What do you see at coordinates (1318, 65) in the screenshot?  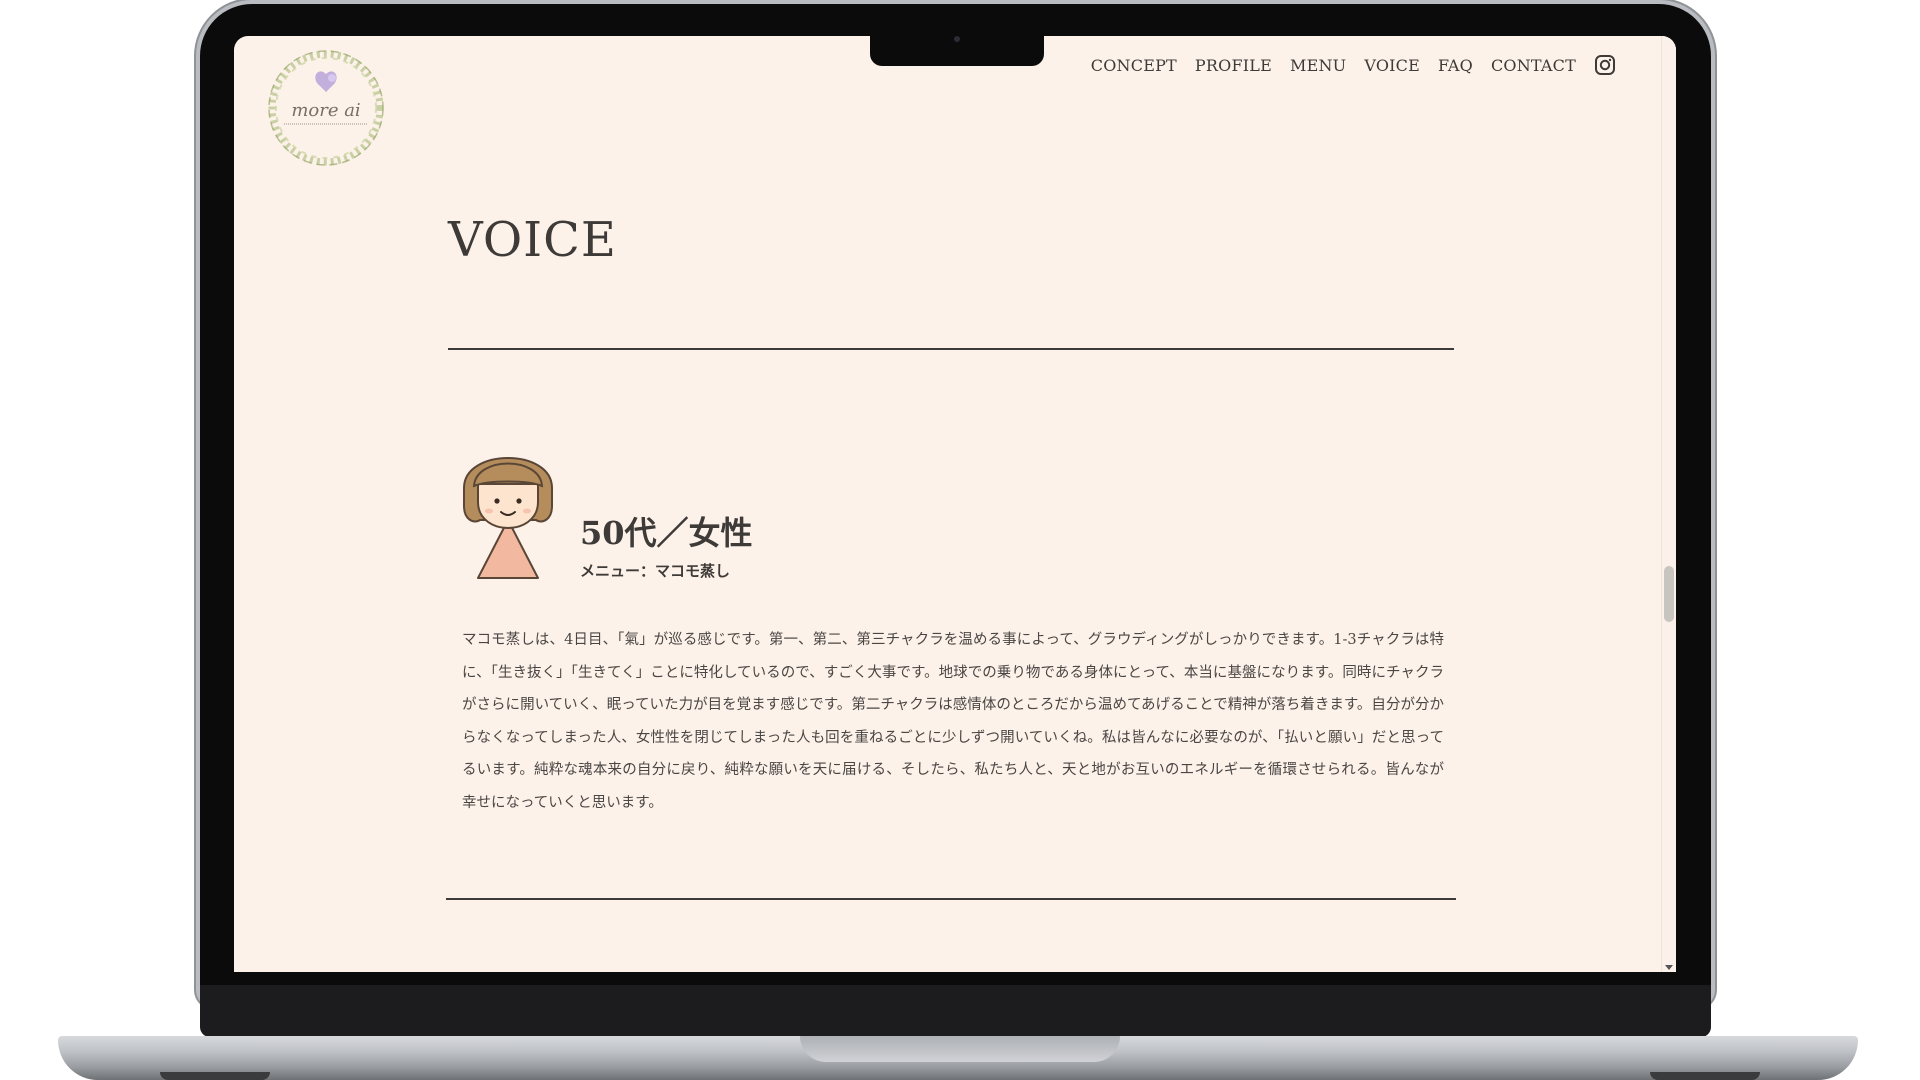 I see `nav-menu: MENU` at bounding box center [1318, 65].